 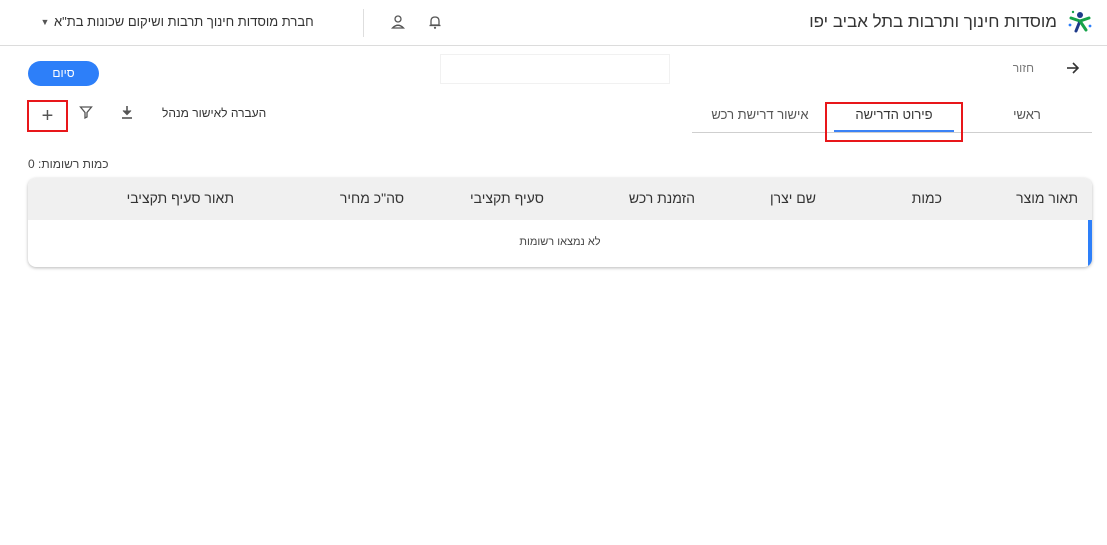 What do you see at coordinates (933, 21) in the screenshot?
I see `app-title: מוסדות חינוך ותרבות בתל אביב יפו` at bounding box center [933, 21].